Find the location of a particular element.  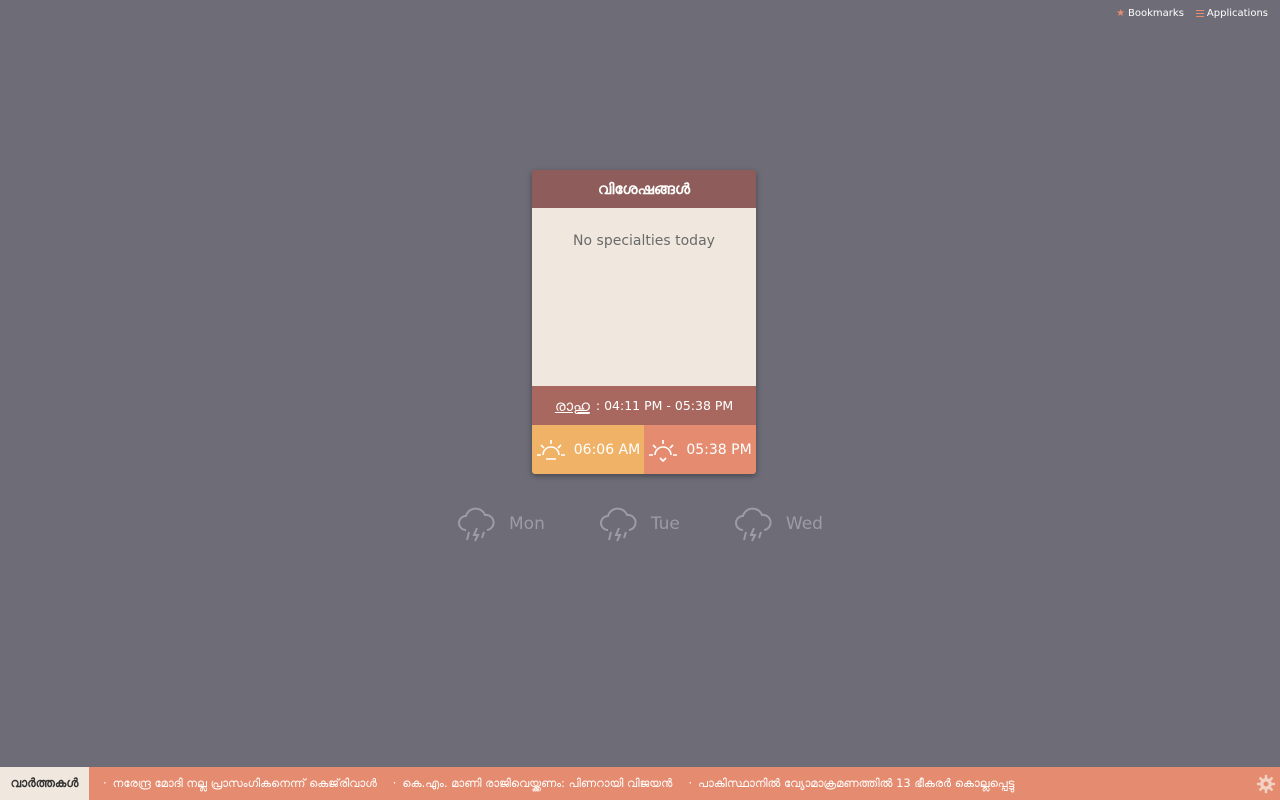

gear-icon is located at coordinates (1266, 784).